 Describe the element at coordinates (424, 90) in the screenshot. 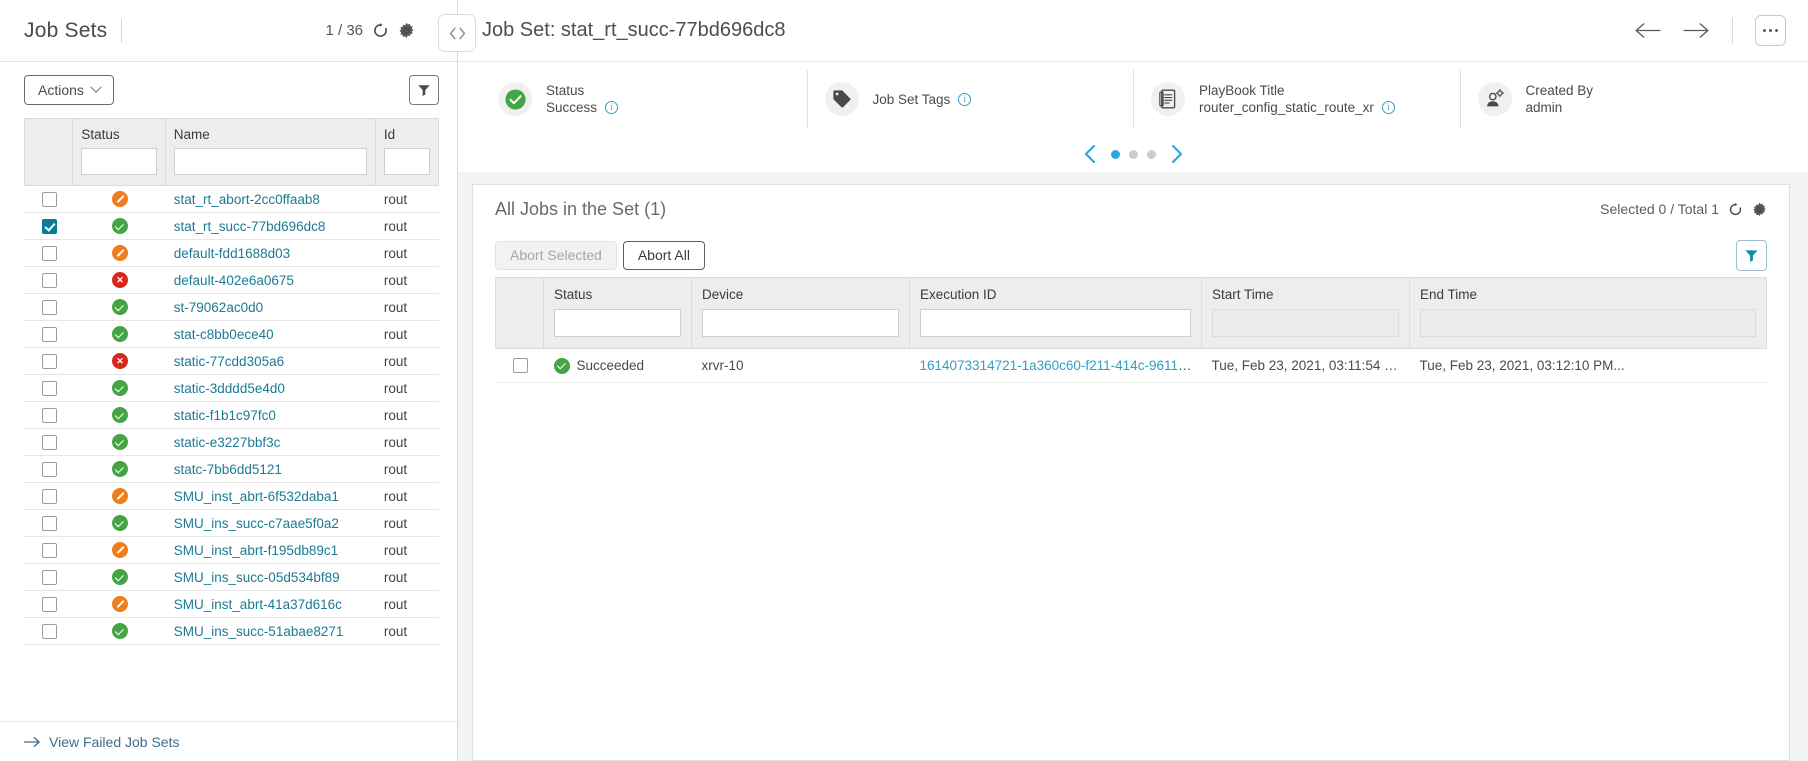

I see `job-sets-filter-button` at that location.